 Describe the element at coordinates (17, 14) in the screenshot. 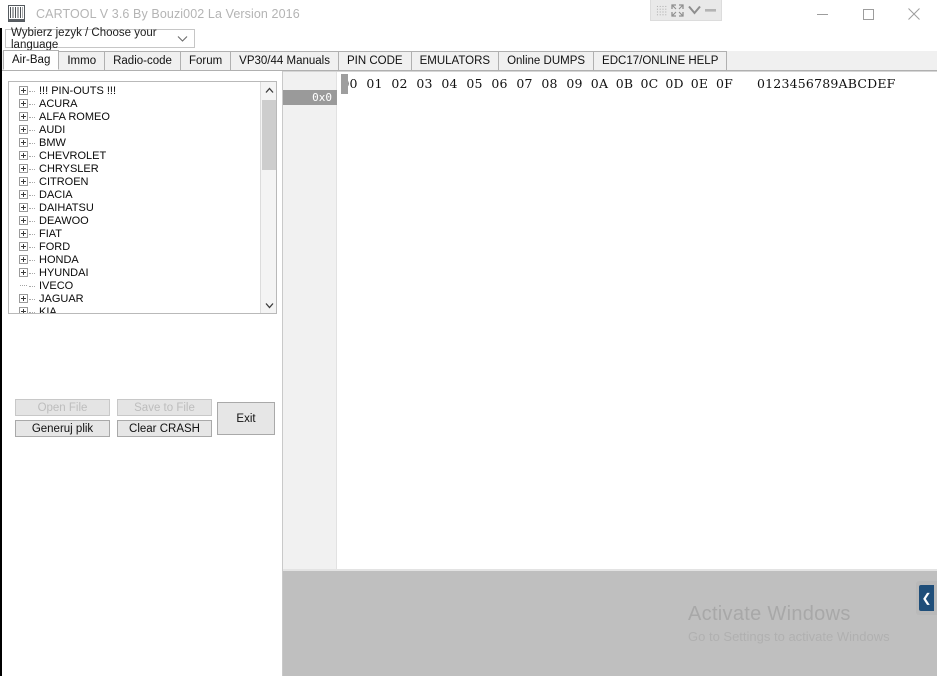

I see `barcode-icon` at that location.